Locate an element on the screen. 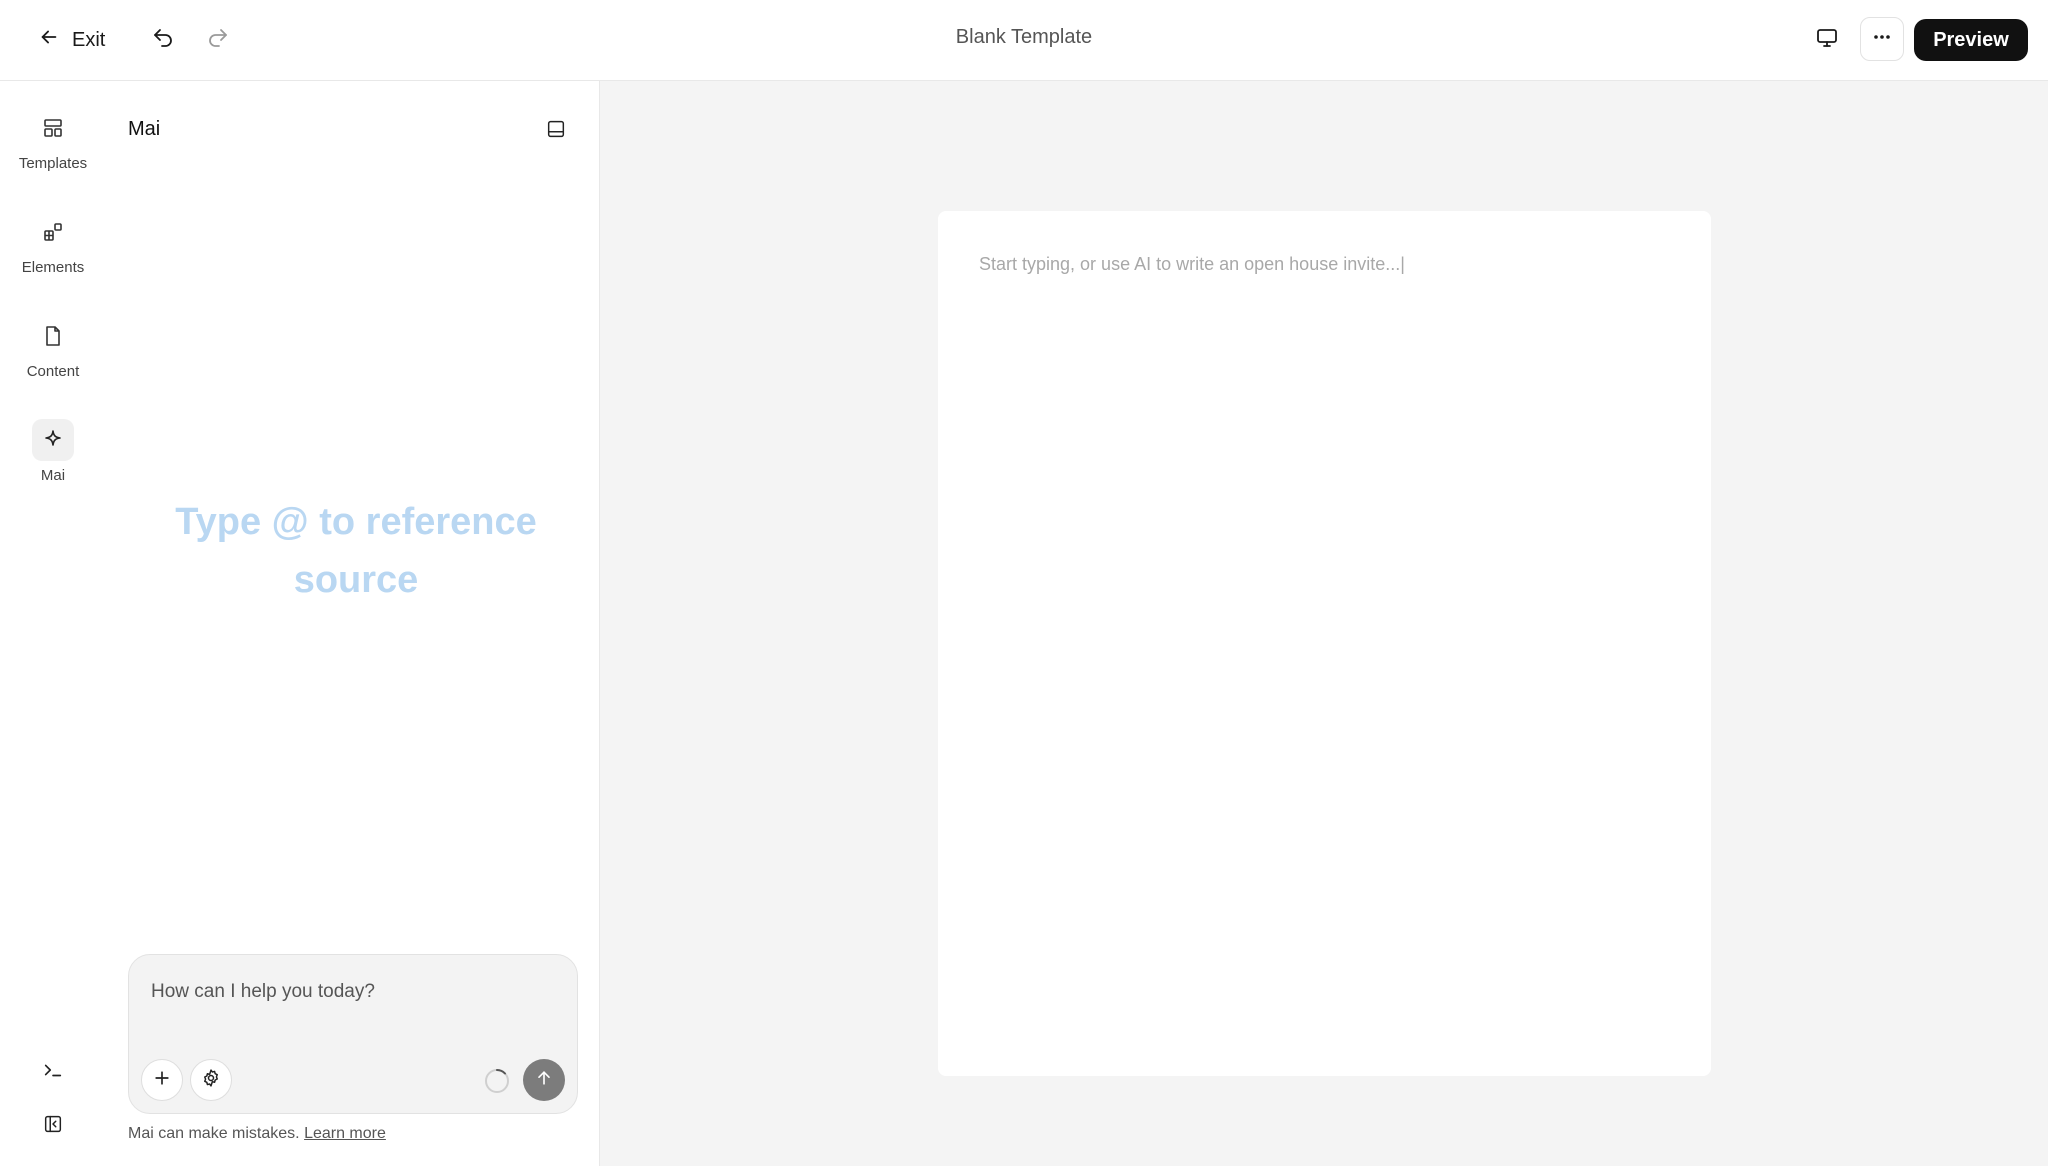 The image size is (2048, 1166). gear-icon is located at coordinates (211, 1080).